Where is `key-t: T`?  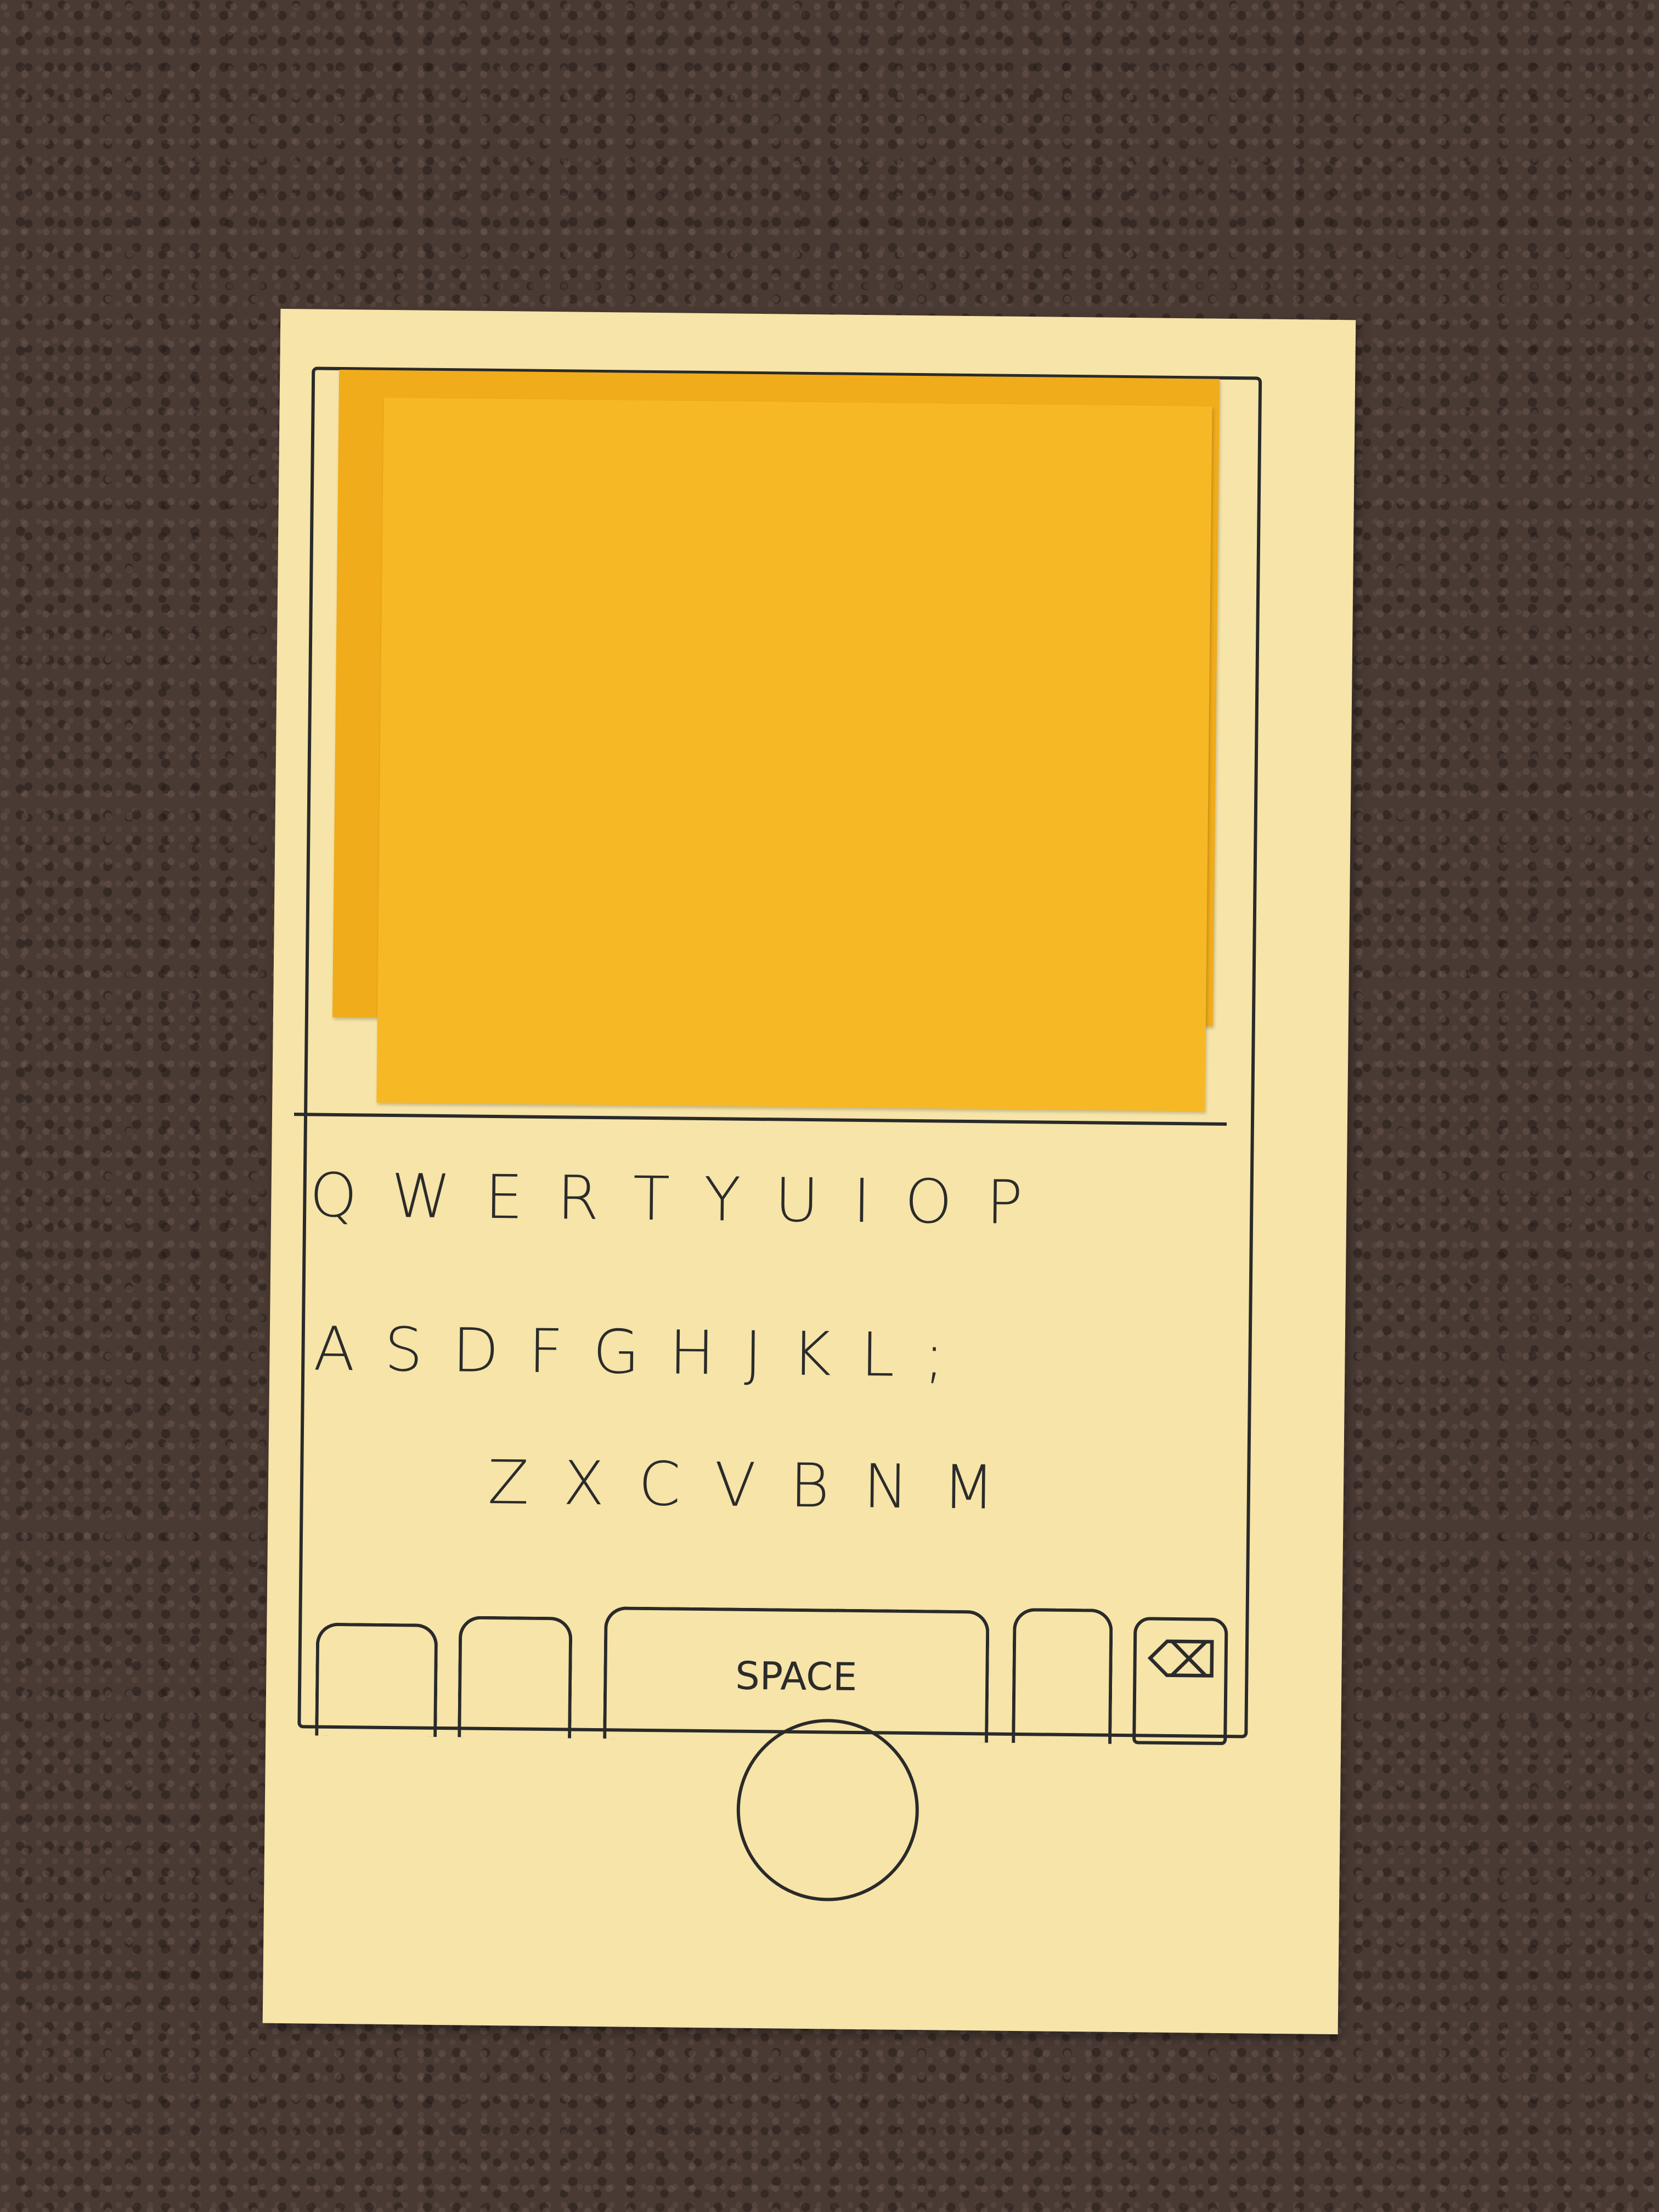 key-t: T is located at coordinates (651, 1199).